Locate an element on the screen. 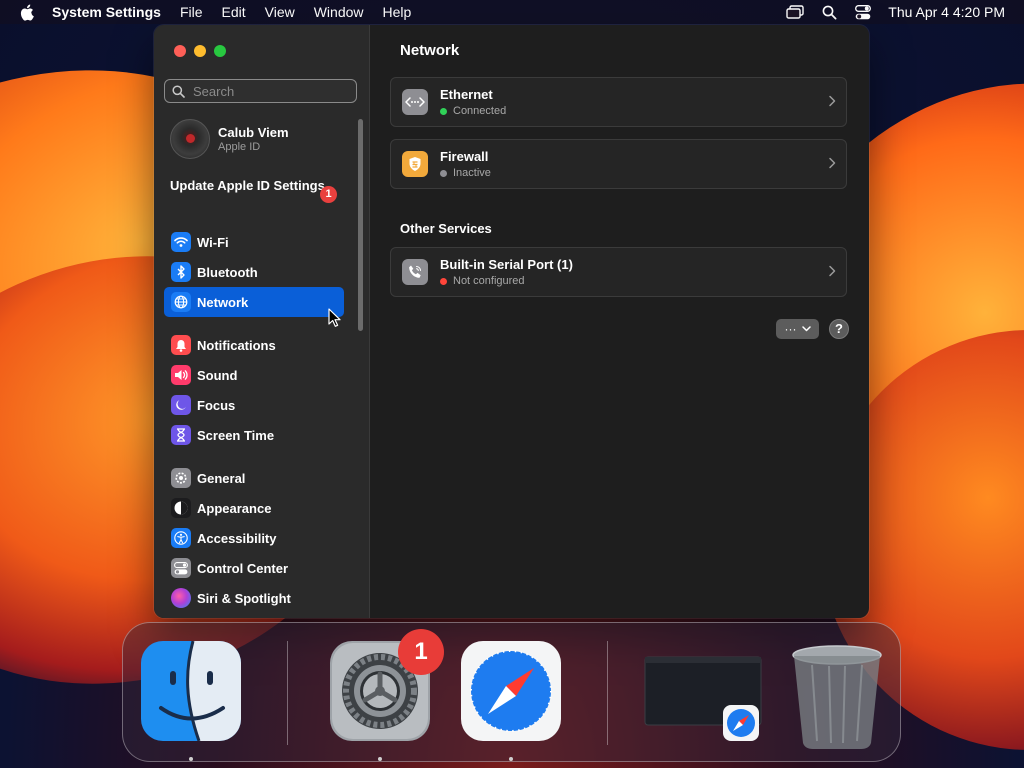 The width and height of the screenshot is (1024, 768). other-services-title: Other Services is located at coordinates (446, 228).